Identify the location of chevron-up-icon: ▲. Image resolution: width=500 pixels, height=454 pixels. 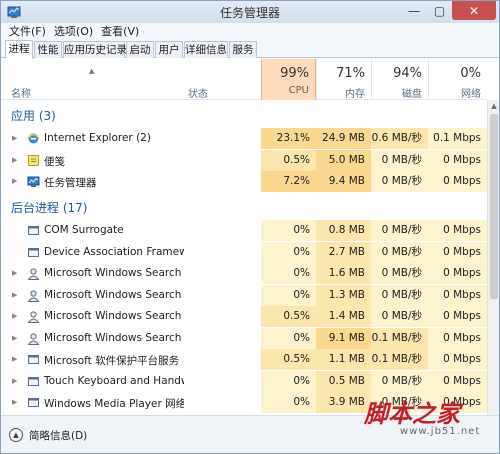
(16, 435).